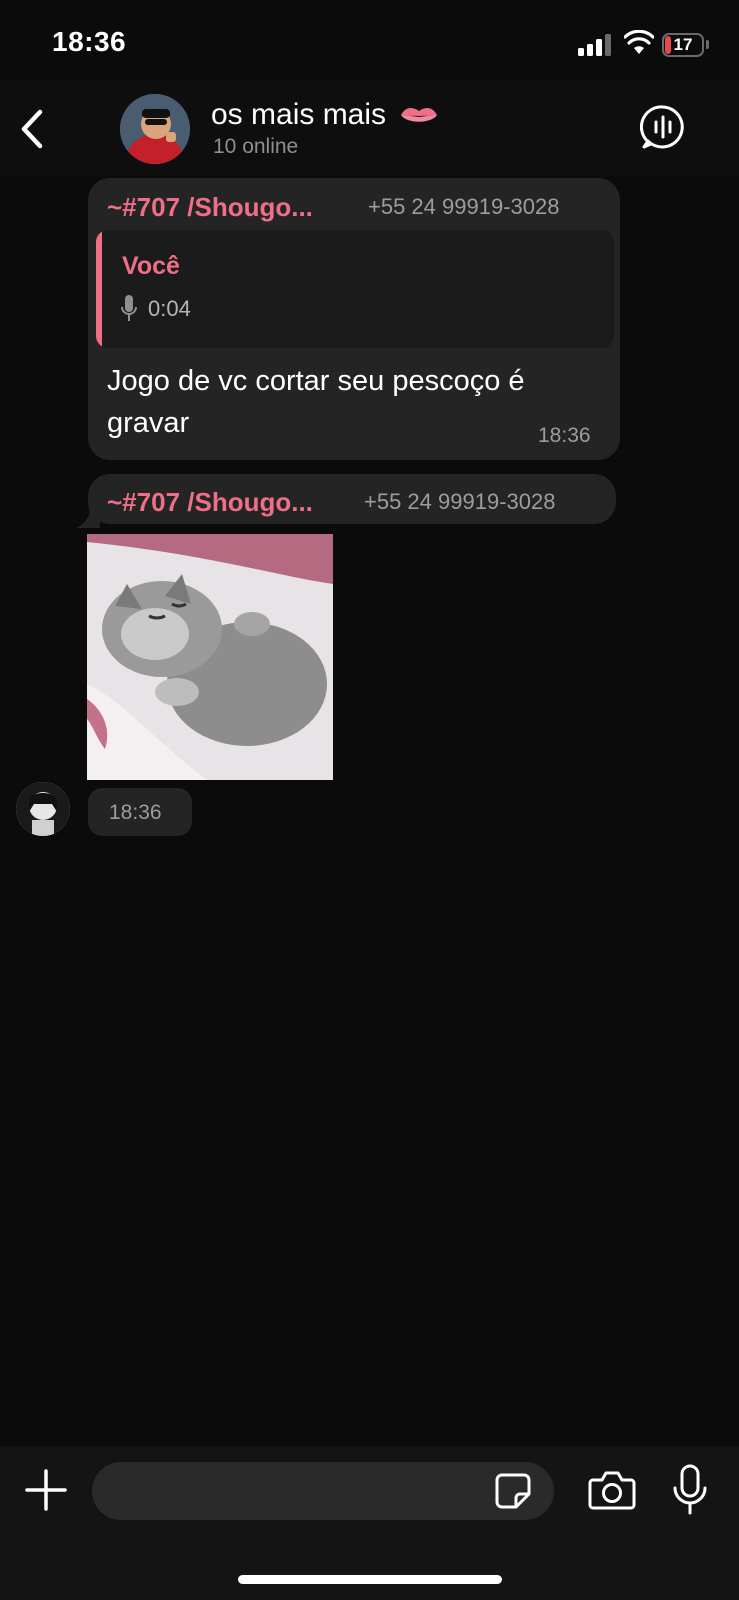  What do you see at coordinates (299, 114) in the screenshot?
I see `group-title-text: os mais mais` at bounding box center [299, 114].